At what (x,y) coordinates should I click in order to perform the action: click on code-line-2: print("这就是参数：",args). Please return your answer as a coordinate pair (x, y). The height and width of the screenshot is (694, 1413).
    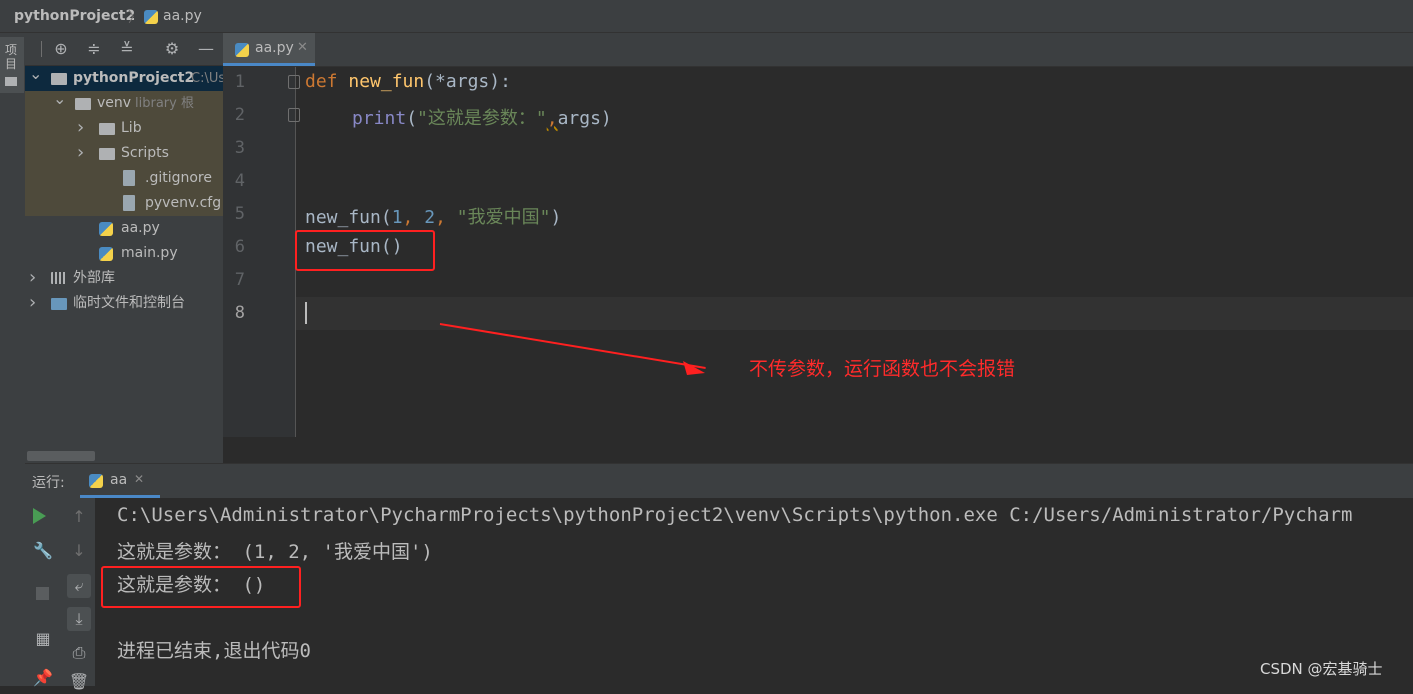
    Looking at the image, I should click on (482, 117).